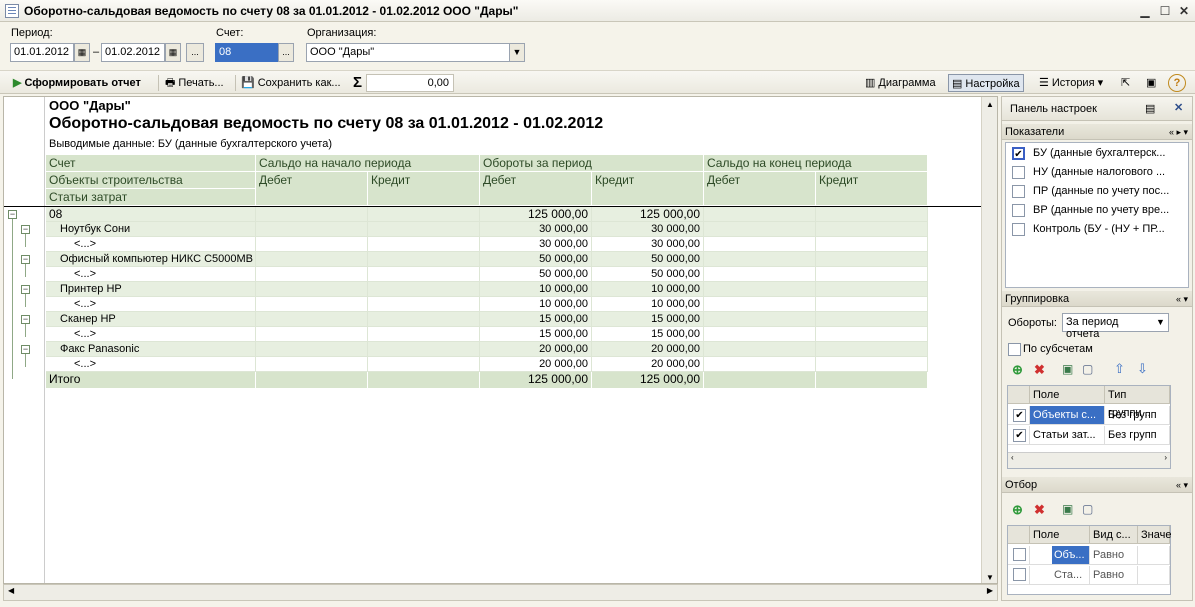 Image resolution: width=1195 pixels, height=607 pixels. I want to click on scroll-down-arrow: ▼, so click(989, 577).